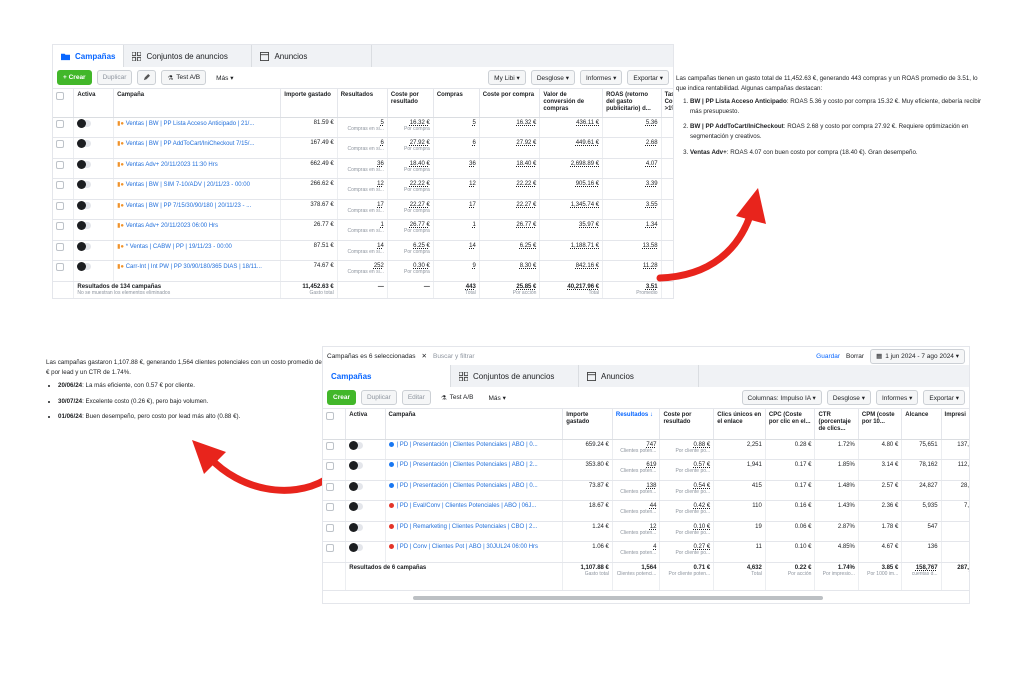 The image size is (1024, 689). I want to click on campaign-name-link: Ventas Adv+ 20/11/2023 11:30 Hrs, so click(172, 165).